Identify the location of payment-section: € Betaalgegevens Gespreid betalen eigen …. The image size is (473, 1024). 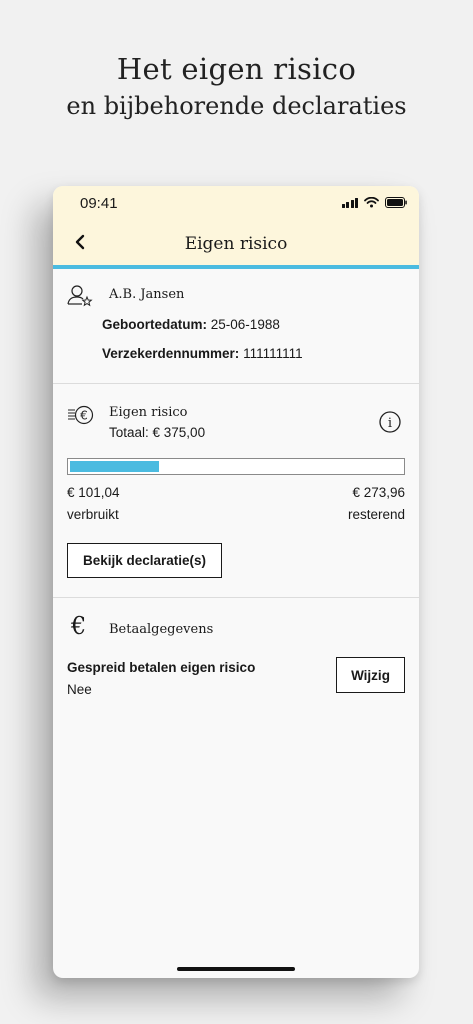
(236, 668).